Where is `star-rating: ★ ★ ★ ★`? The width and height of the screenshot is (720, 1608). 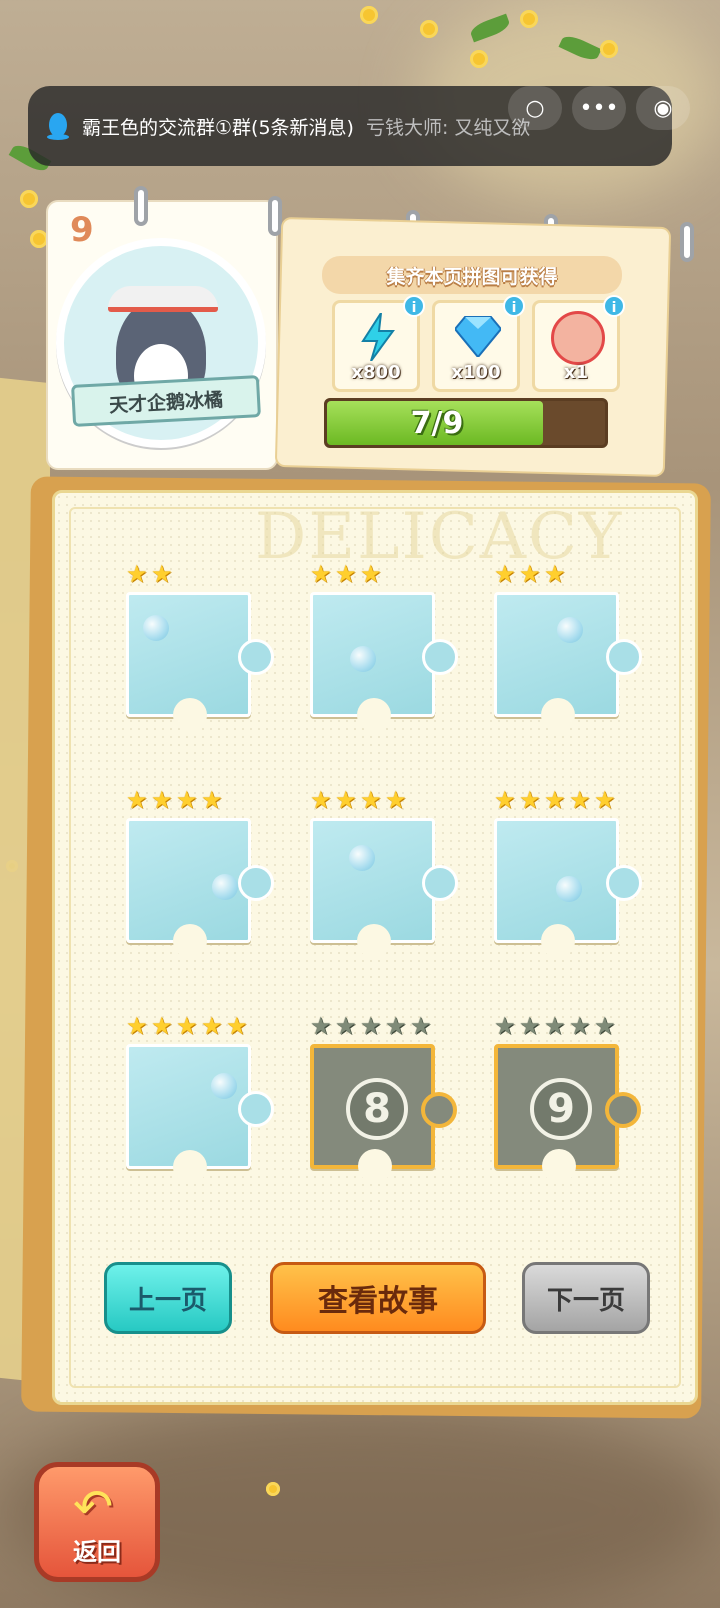
star-rating: ★ ★ ★ ★ is located at coordinates (359, 800).